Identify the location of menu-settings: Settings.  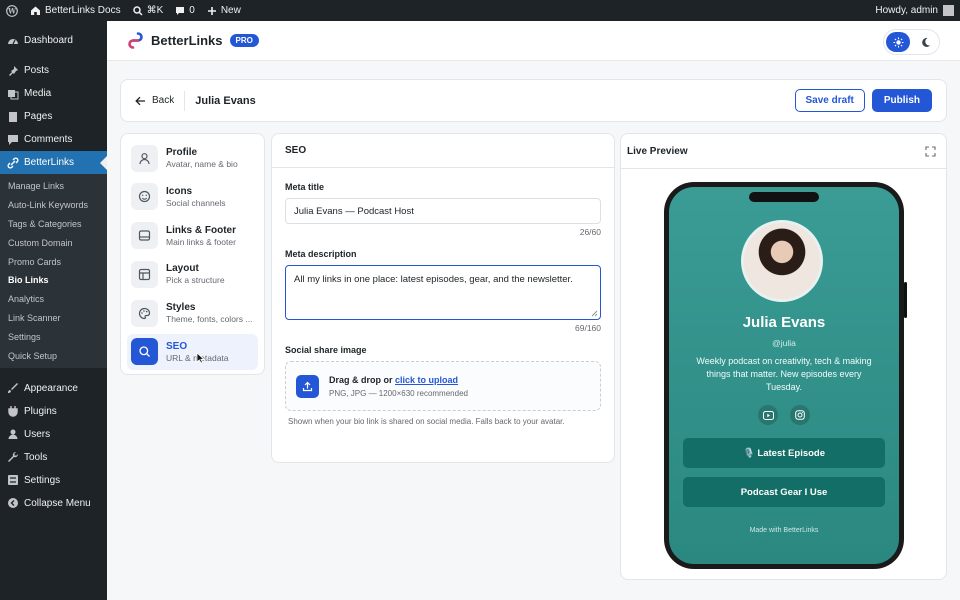
(53, 480).